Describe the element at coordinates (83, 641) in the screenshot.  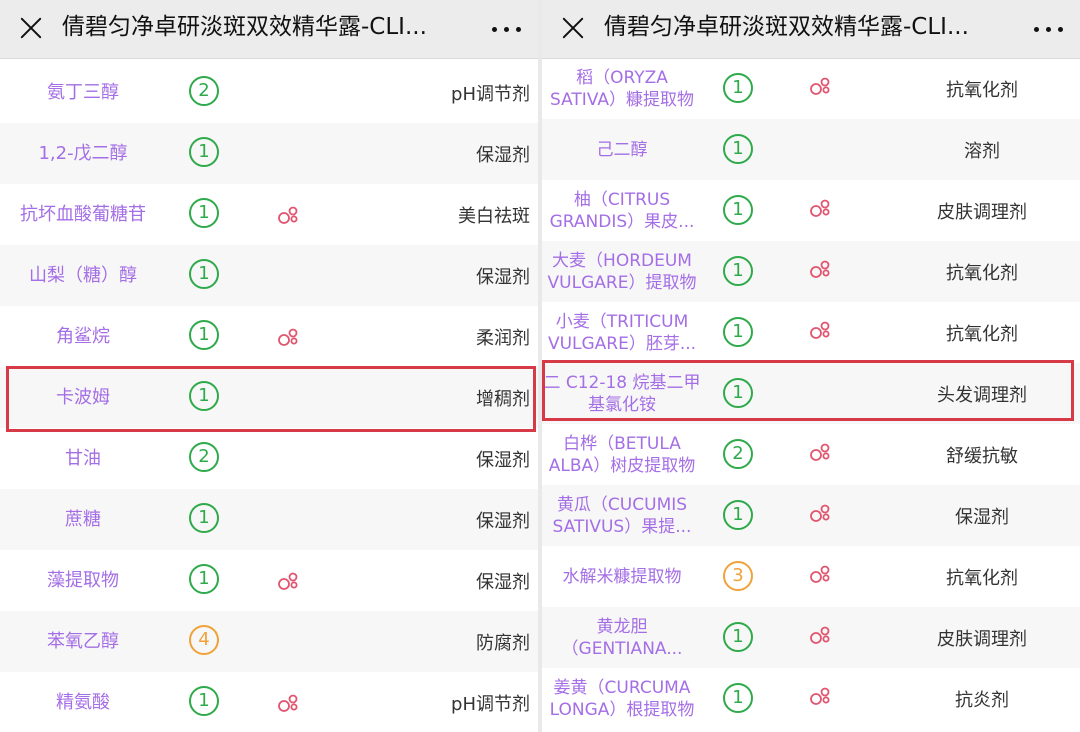
I see `ingredient-name: 苯氧乙醇` at that location.